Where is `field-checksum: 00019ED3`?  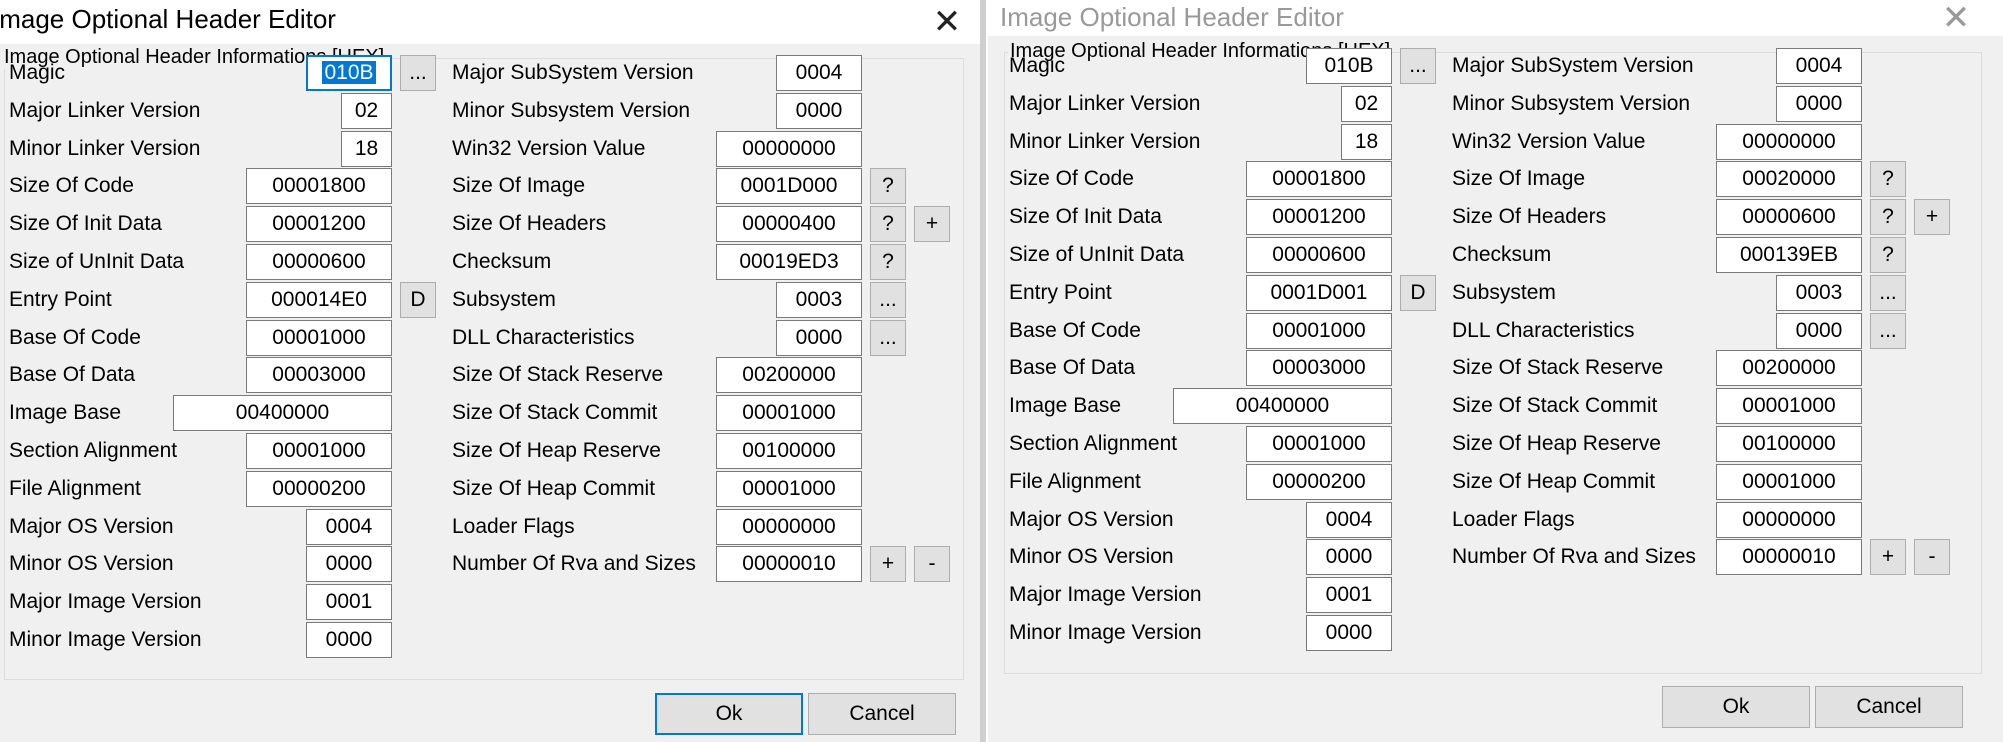 field-checksum: 00019ED3 is located at coordinates (789, 262).